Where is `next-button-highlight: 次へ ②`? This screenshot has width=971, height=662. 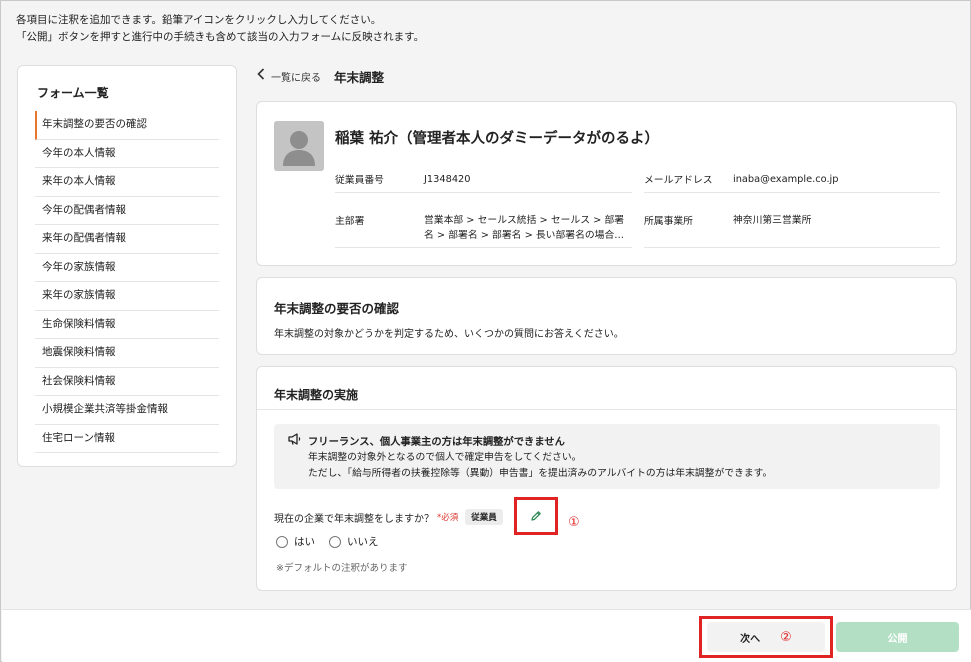
next-button-highlight: 次へ ② is located at coordinates (766, 637).